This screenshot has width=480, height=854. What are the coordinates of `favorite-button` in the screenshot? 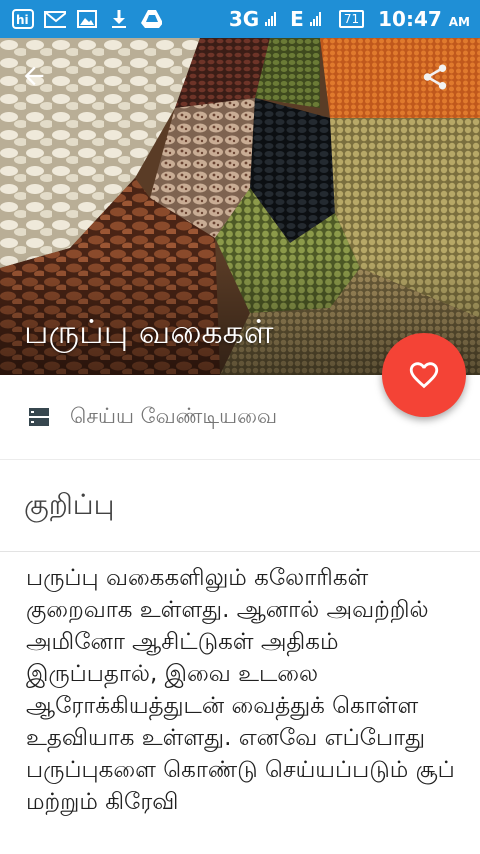 It's located at (424, 375).